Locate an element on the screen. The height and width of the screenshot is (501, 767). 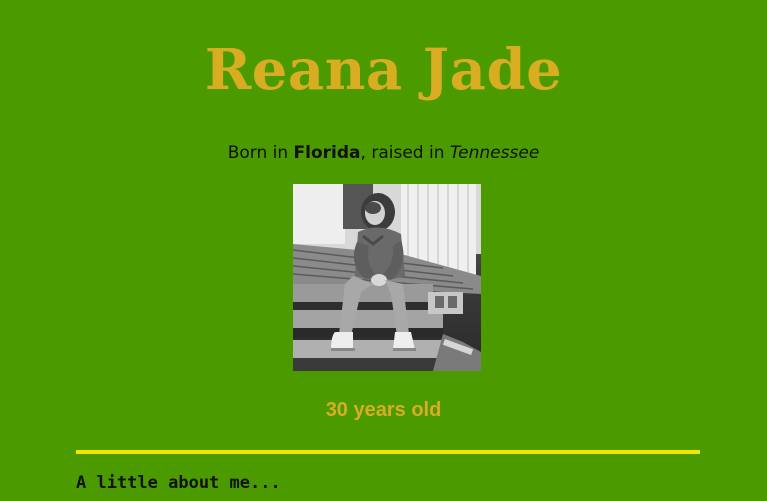
profile-photo is located at coordinates (387, 277).